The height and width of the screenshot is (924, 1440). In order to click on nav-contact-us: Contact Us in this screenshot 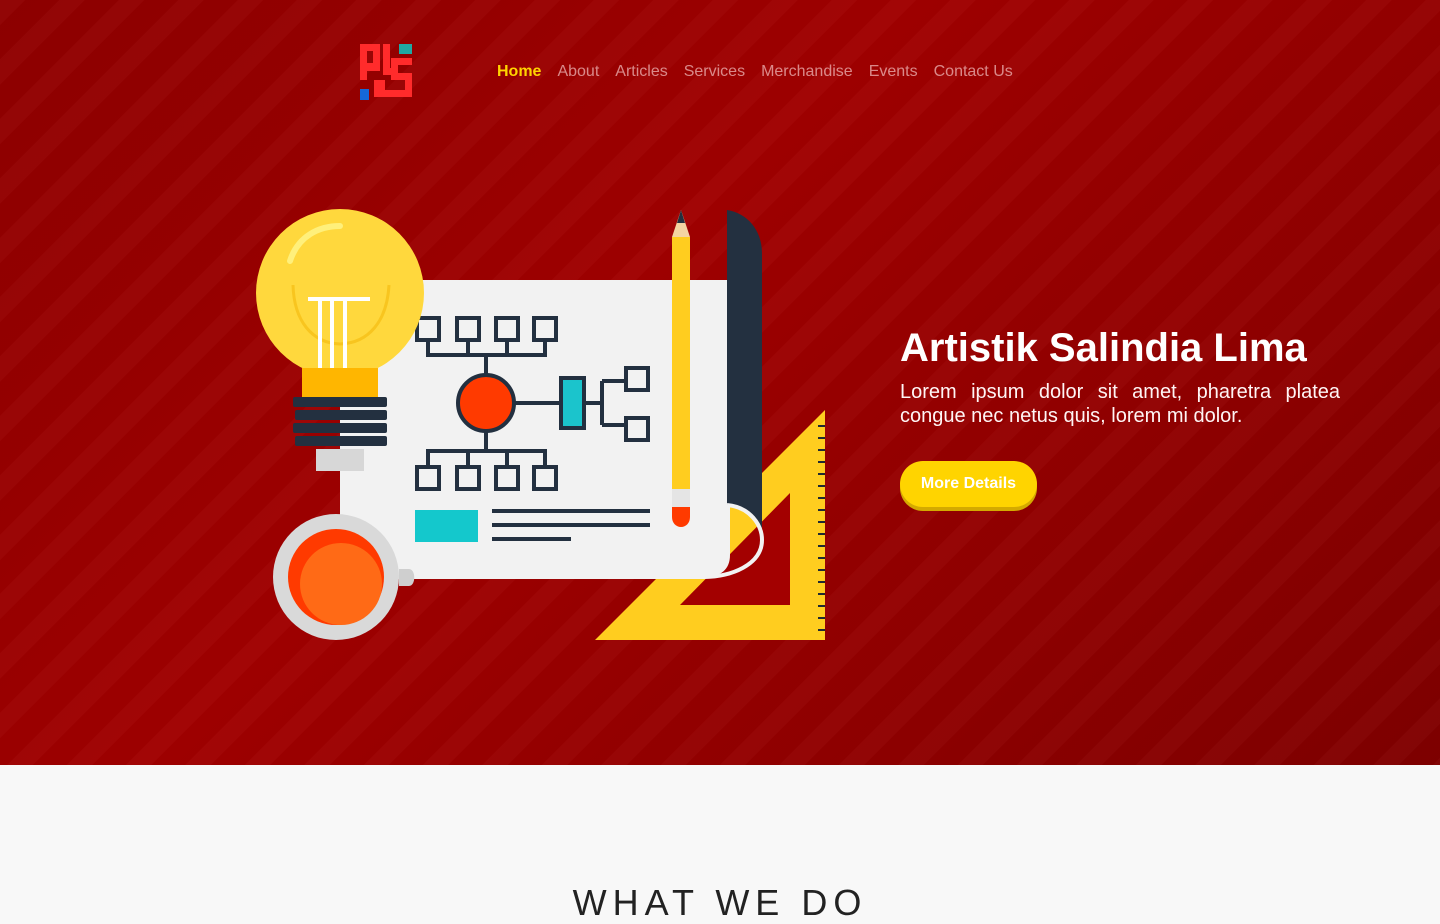, I will do `click(973, 72)`.